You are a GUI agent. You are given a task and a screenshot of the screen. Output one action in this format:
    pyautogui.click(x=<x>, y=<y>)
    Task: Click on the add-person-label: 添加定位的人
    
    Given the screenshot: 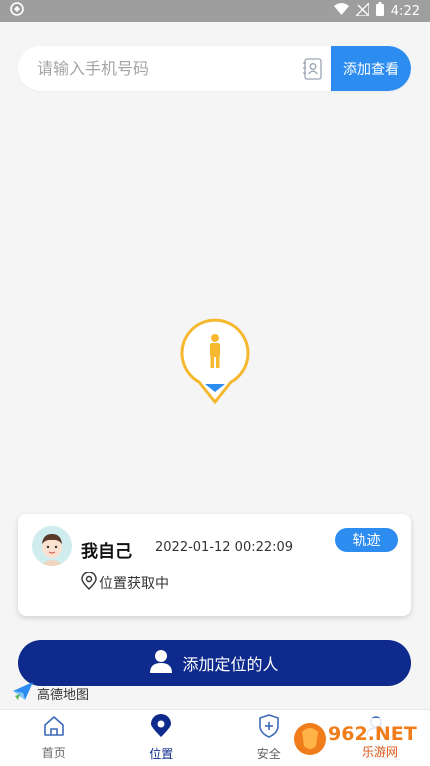 What is the action you would take?
    pyautogui.click(x=230, y=664)
    